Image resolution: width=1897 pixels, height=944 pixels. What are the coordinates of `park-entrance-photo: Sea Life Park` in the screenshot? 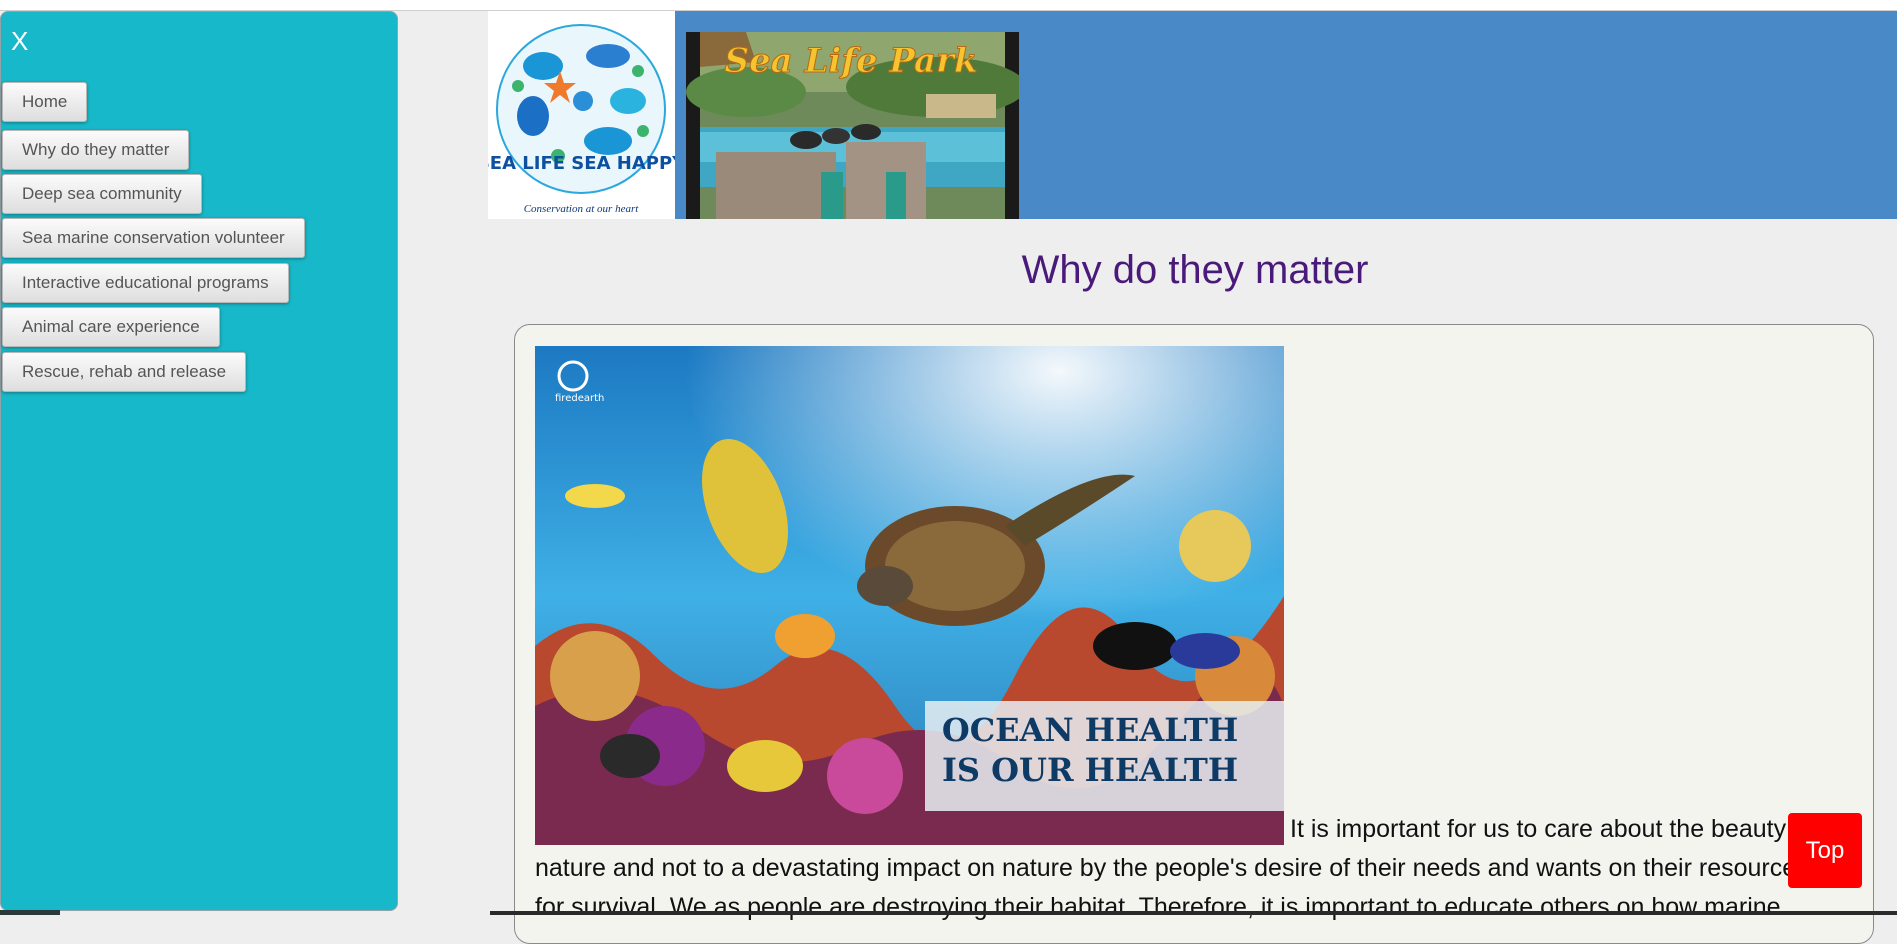 It's located at (852, 125).